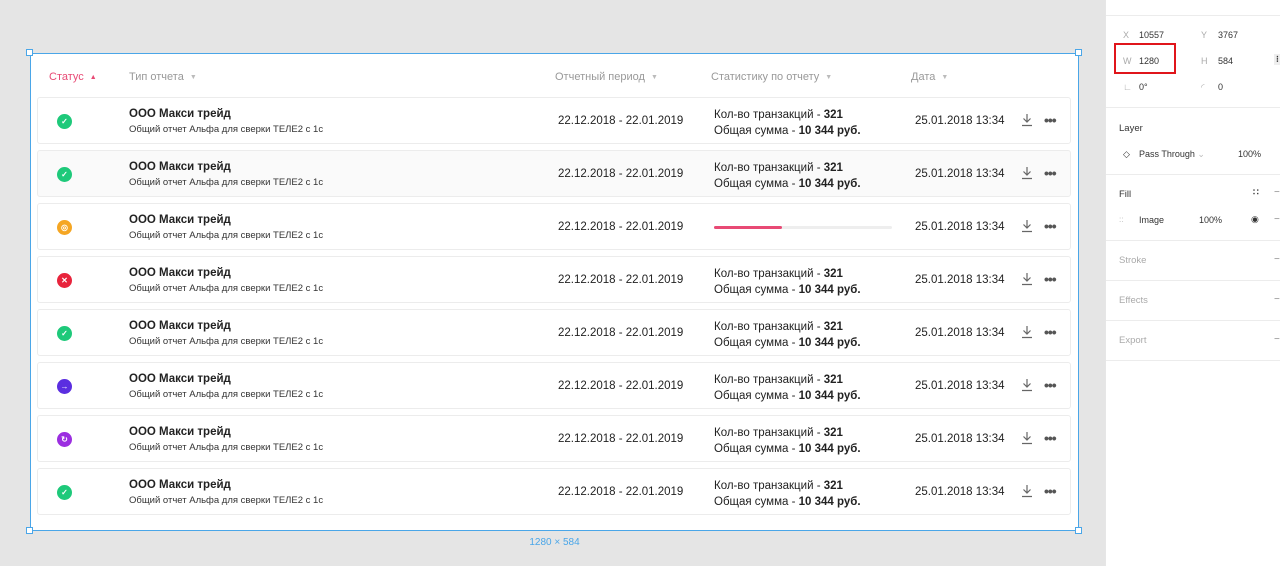 This screenshot has width=1280, height=566. What do you see at coordinates (1133, 340) in the screenshot?
I see `export-section-title: Export` at bounding box center [1133, 340].